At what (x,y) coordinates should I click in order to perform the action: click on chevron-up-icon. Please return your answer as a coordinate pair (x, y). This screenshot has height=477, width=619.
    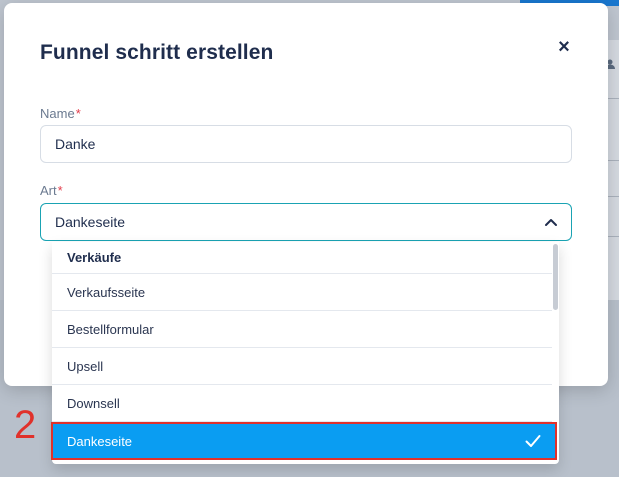
    Looking at the image, I should click on (551, 222).